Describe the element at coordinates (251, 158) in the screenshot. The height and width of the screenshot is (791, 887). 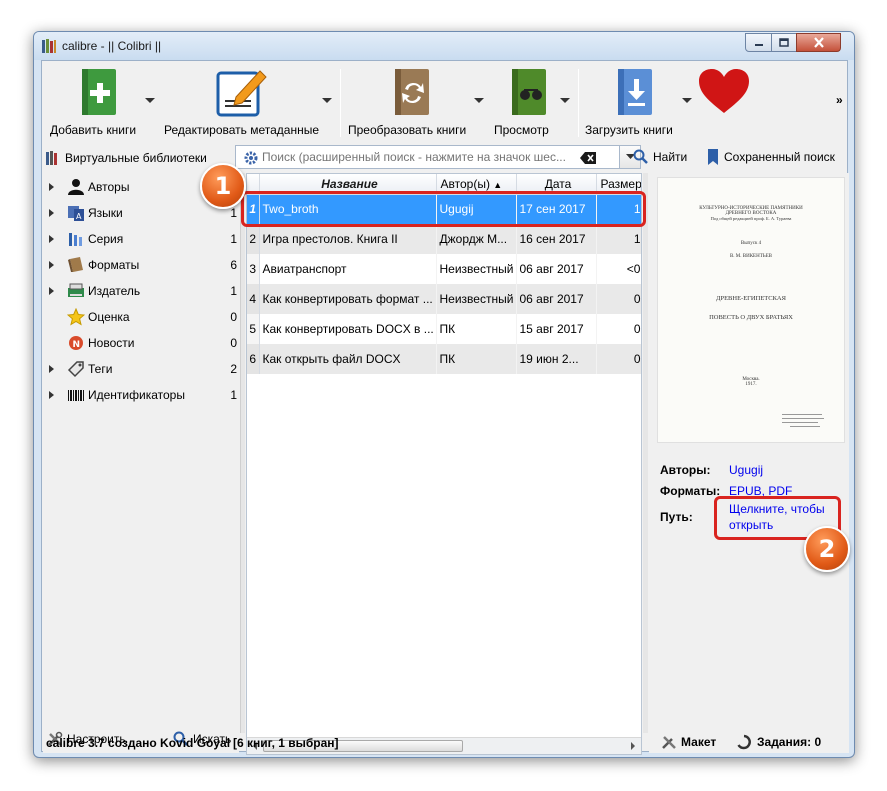
I see `gear-icon` at that location.